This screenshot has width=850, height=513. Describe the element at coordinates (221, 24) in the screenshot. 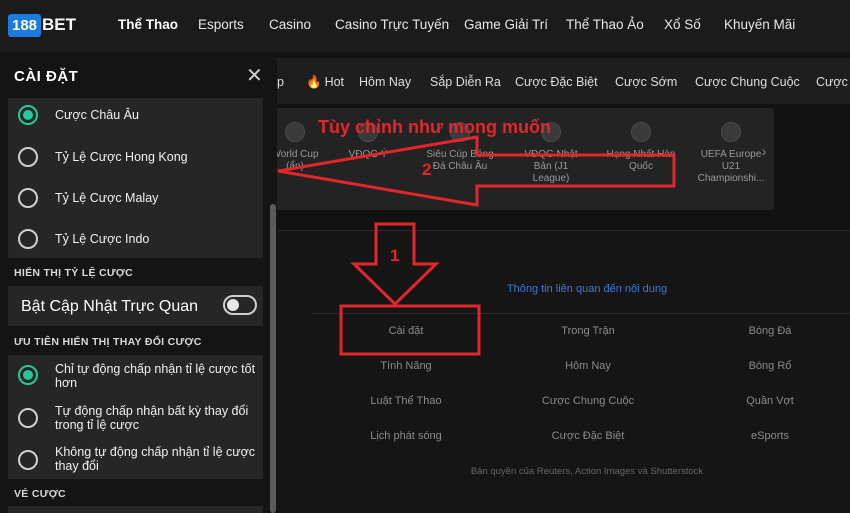

I see `nav-esports: Esports` at that location.